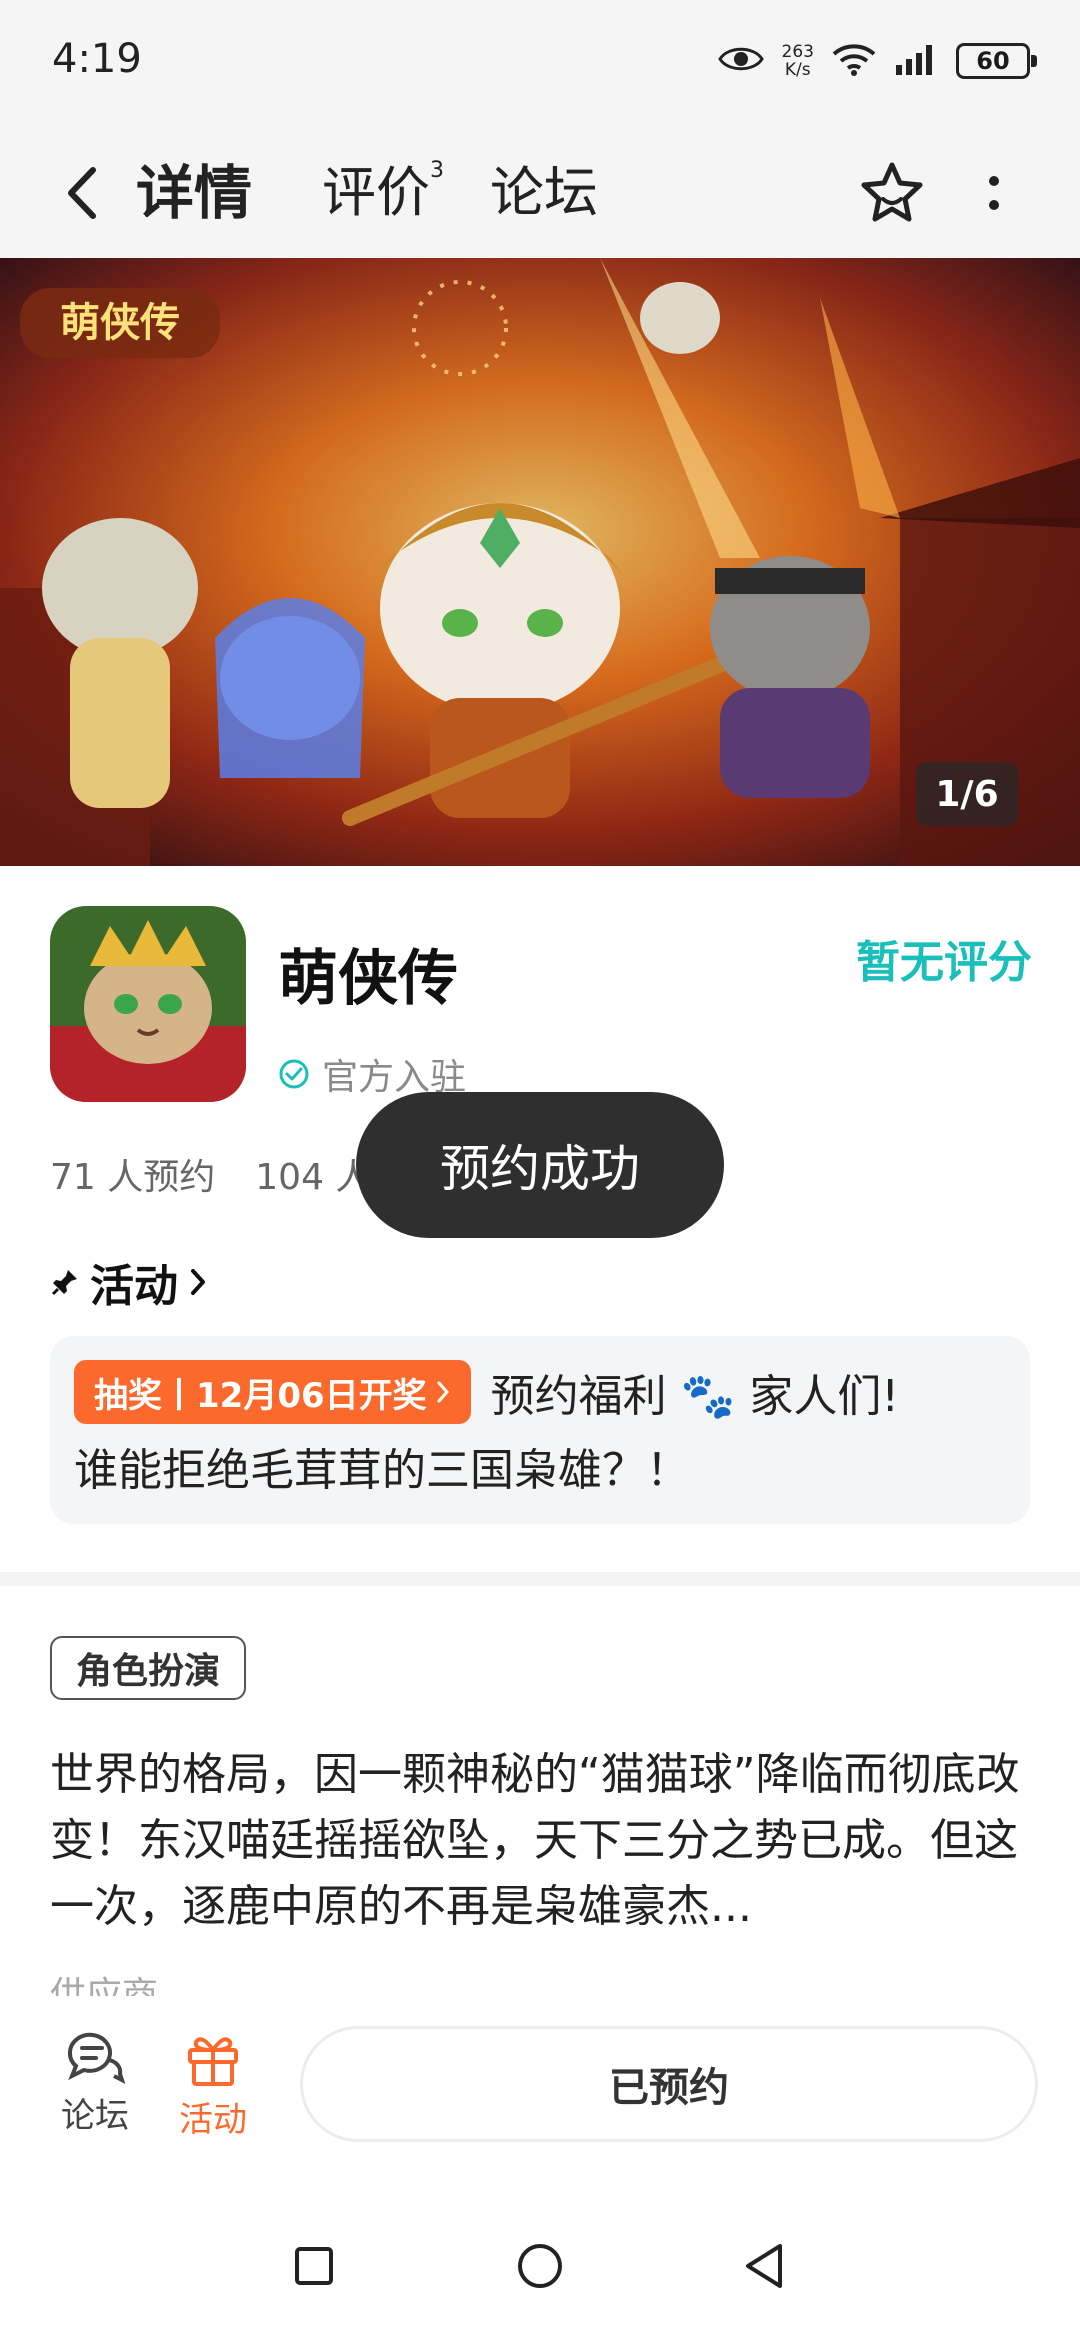 This screenshot has width=1080, height=2331. I want to click on net-speed: 263 K/s, so click(797, 61).